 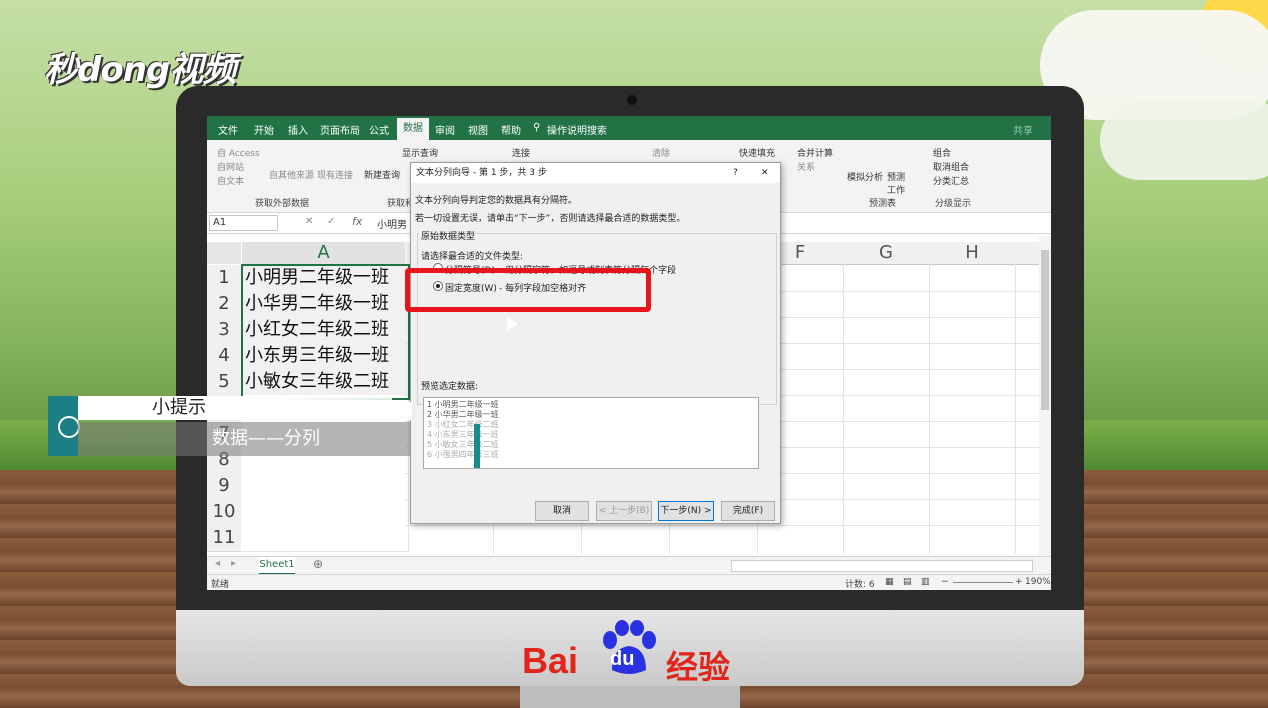 I want to click on data-type-group-label: 原始数据类型, so click(x=448, y=235).